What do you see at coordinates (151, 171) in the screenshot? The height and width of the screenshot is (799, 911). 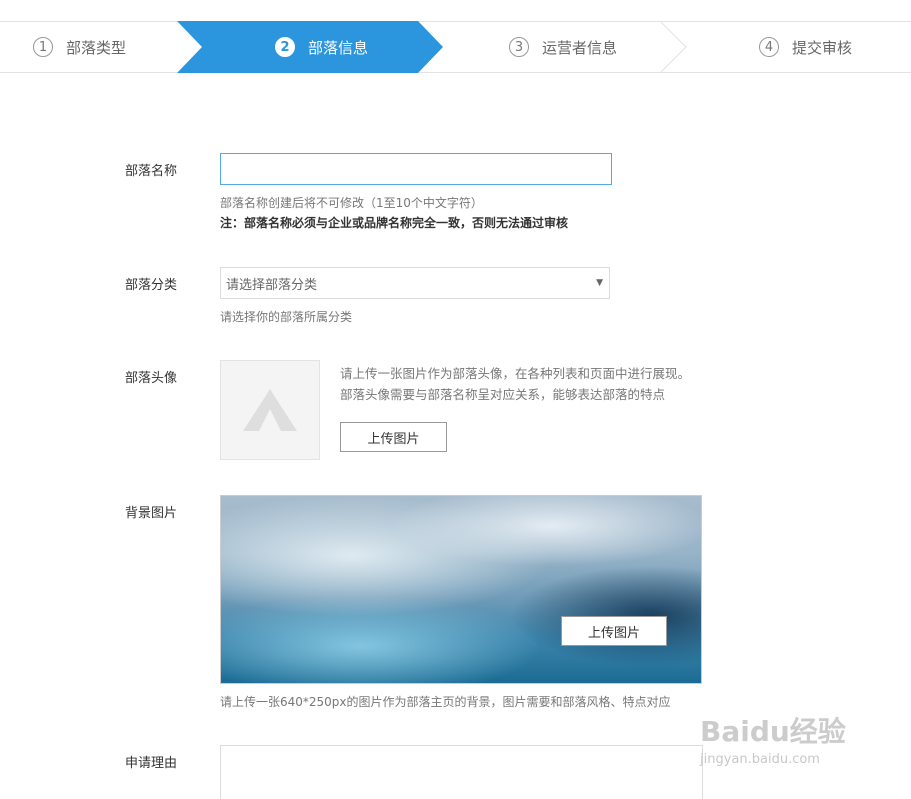 I see `tribe-name-label: 部落名称` at bounding box center [151, 171].